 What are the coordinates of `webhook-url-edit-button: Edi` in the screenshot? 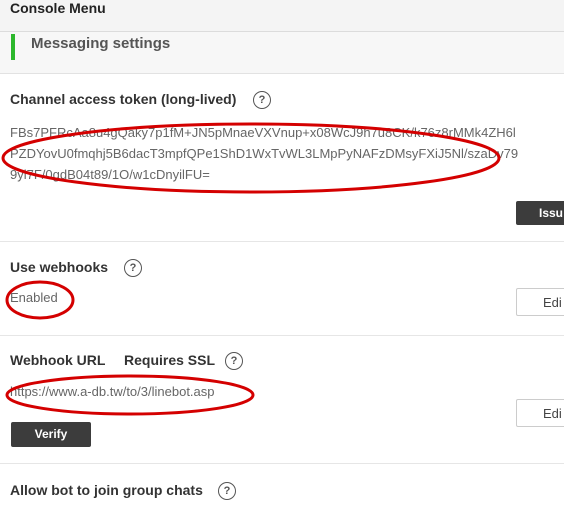 It's located at (540, 413).